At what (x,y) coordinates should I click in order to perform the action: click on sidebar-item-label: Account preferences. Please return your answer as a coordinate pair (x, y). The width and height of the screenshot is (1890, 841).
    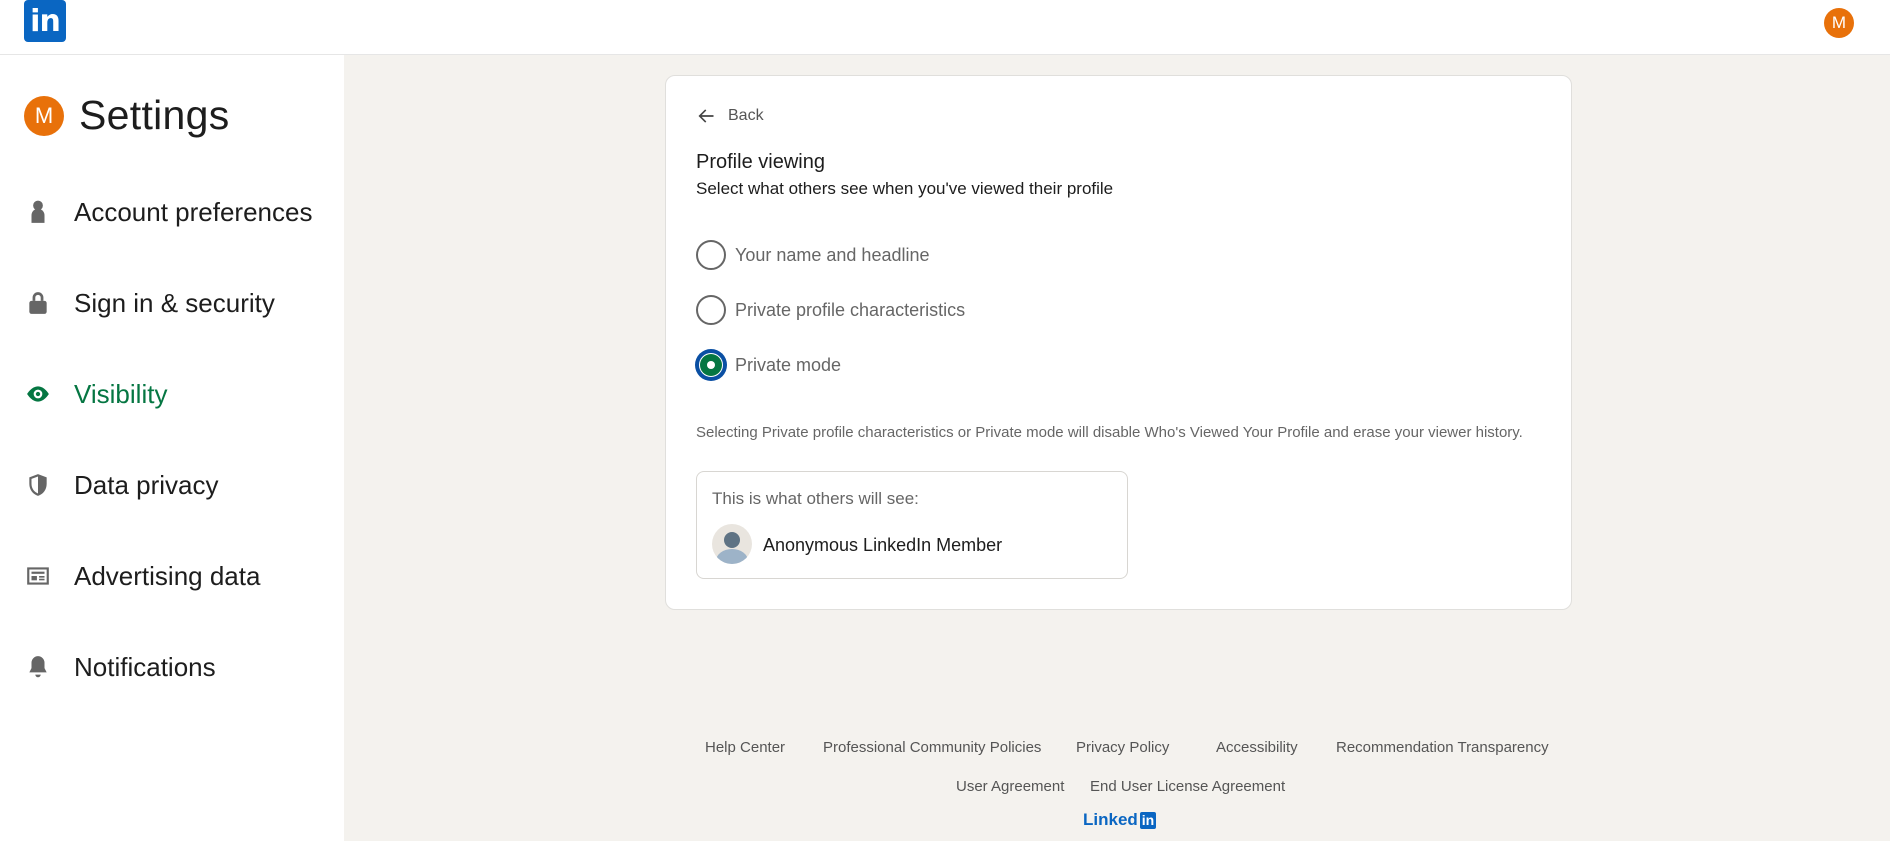
    Looking at the image, I should click on (193, 211).